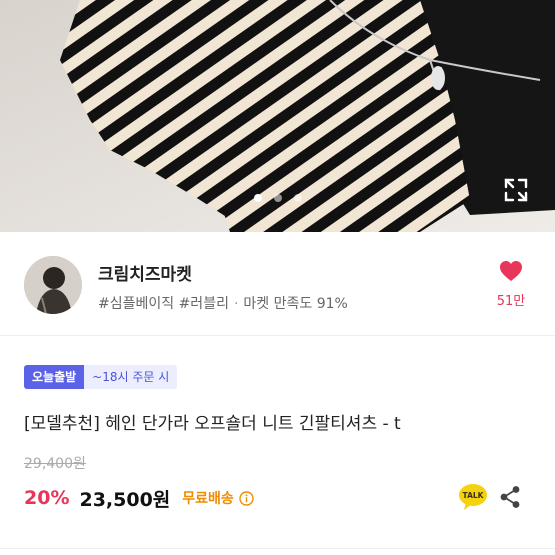  What do you see at coordinates (511, 284) in the screenshot?
I see `like-button: 51만` at bounding box center [511, 284].